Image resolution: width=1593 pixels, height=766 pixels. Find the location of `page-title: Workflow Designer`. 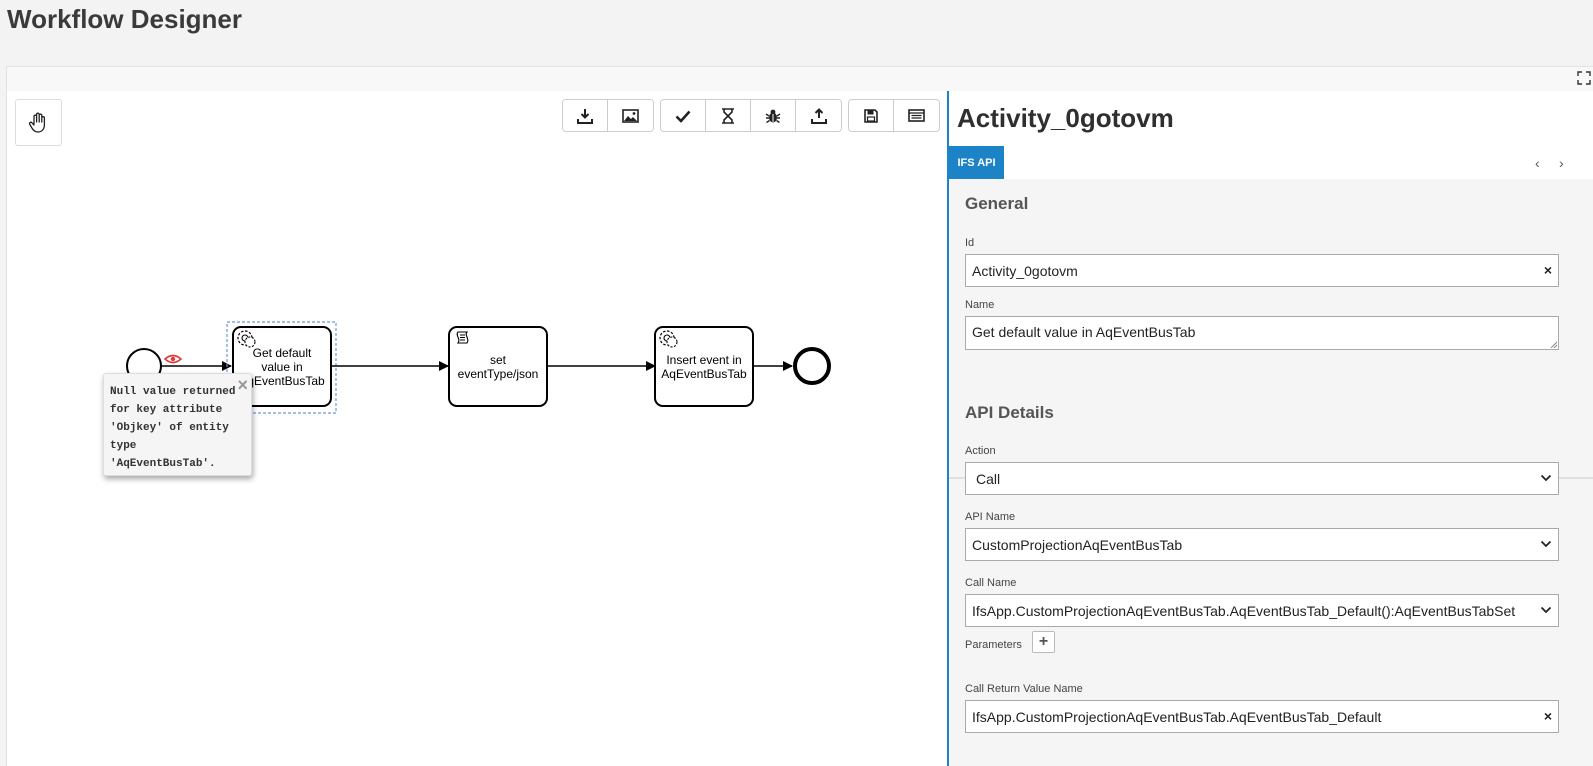

page-title: Workflow Designer is located at coordinates (125, 19).